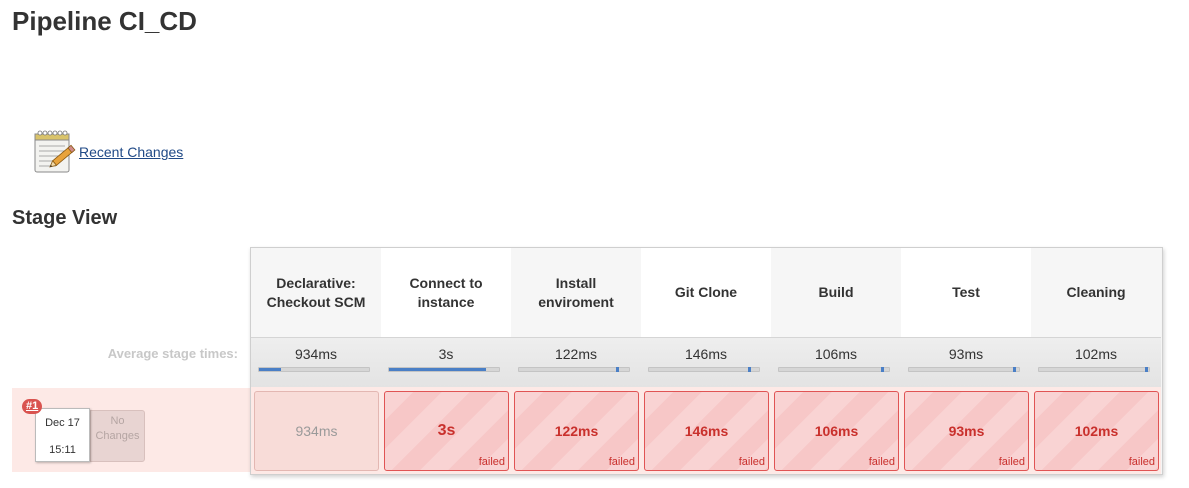 This screenshot has width=1189, height=488. I want to click on stage-header: Git Clone, so click(706, 292).